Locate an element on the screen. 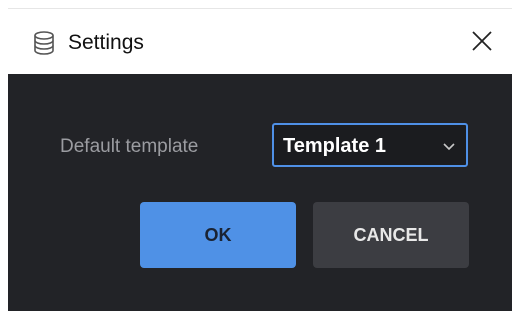 Image resolution: width=512 pixels, height=311 pixels. close-button is located at coordinates (482, 43).